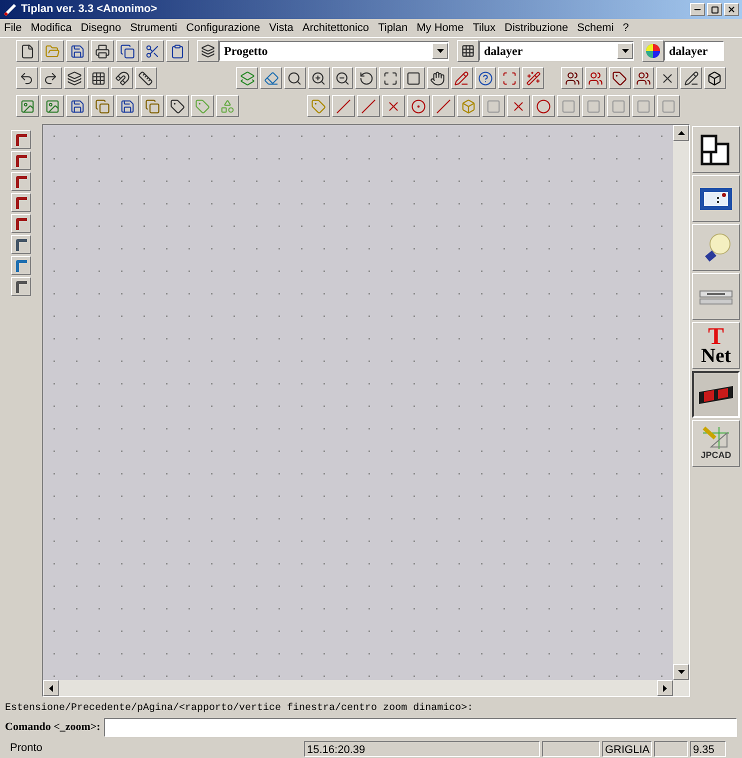 Image resolution: width=742 pixels, height=758 pixels. Describe the element at coordinates (343, 106) in the screenshot. I see `snap-endpoint-icon-button` at that location.